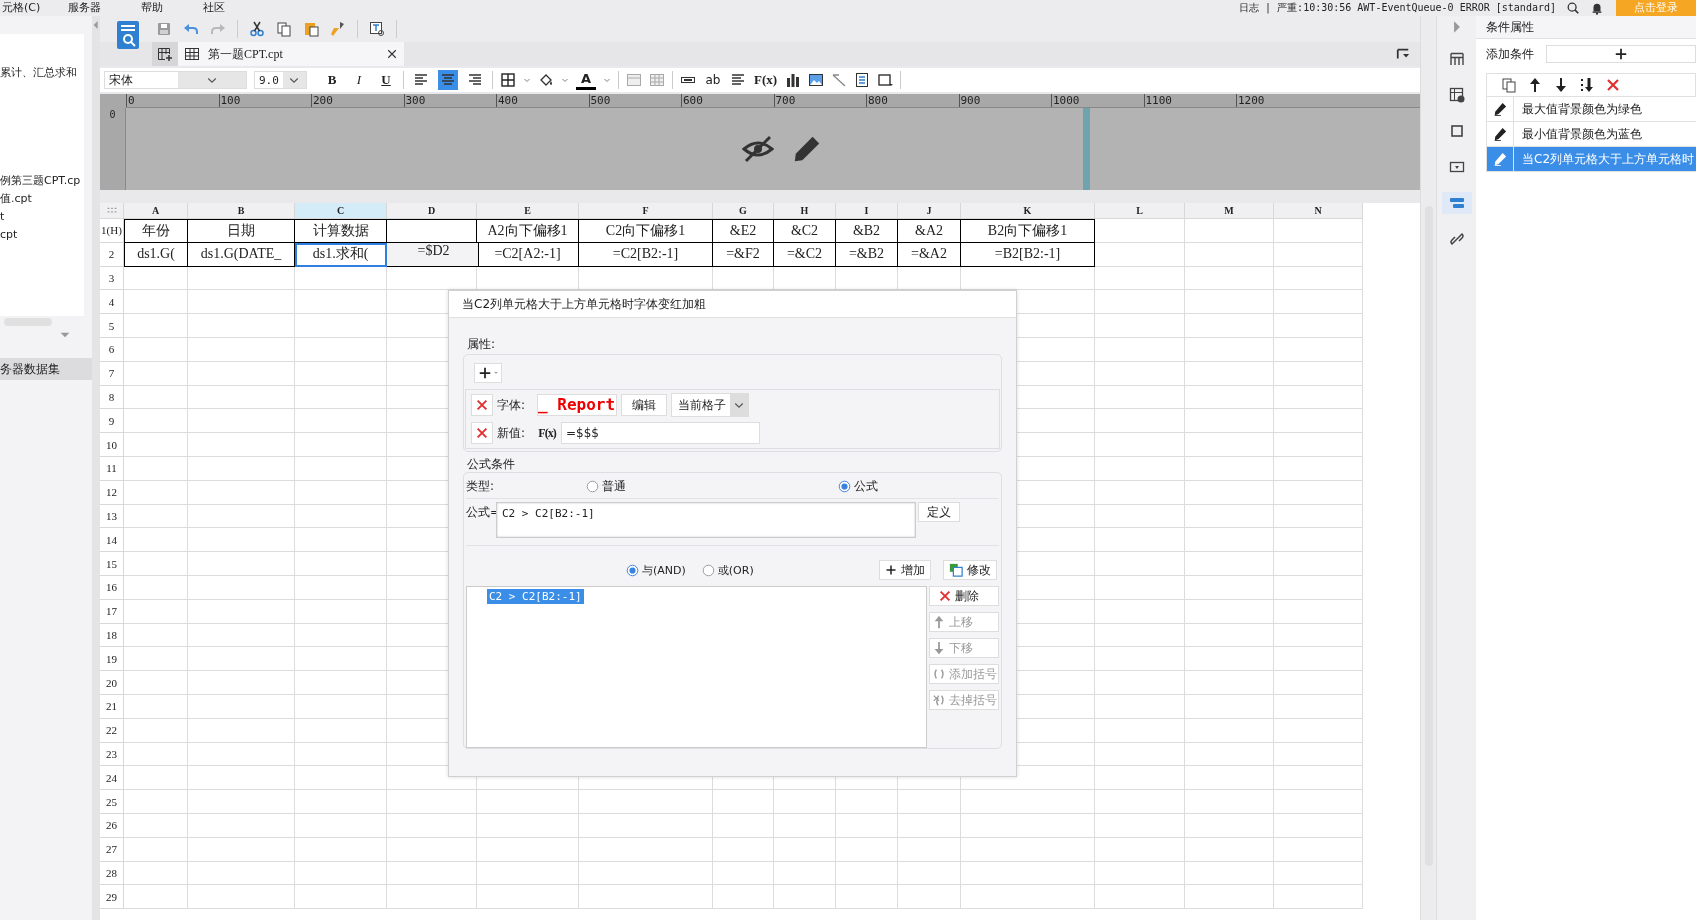 The width and height of the screenshot is (1696, 920). Describe the element at coordinates (112, 659) in the screenshot. I see `row-header: 19` at that location.